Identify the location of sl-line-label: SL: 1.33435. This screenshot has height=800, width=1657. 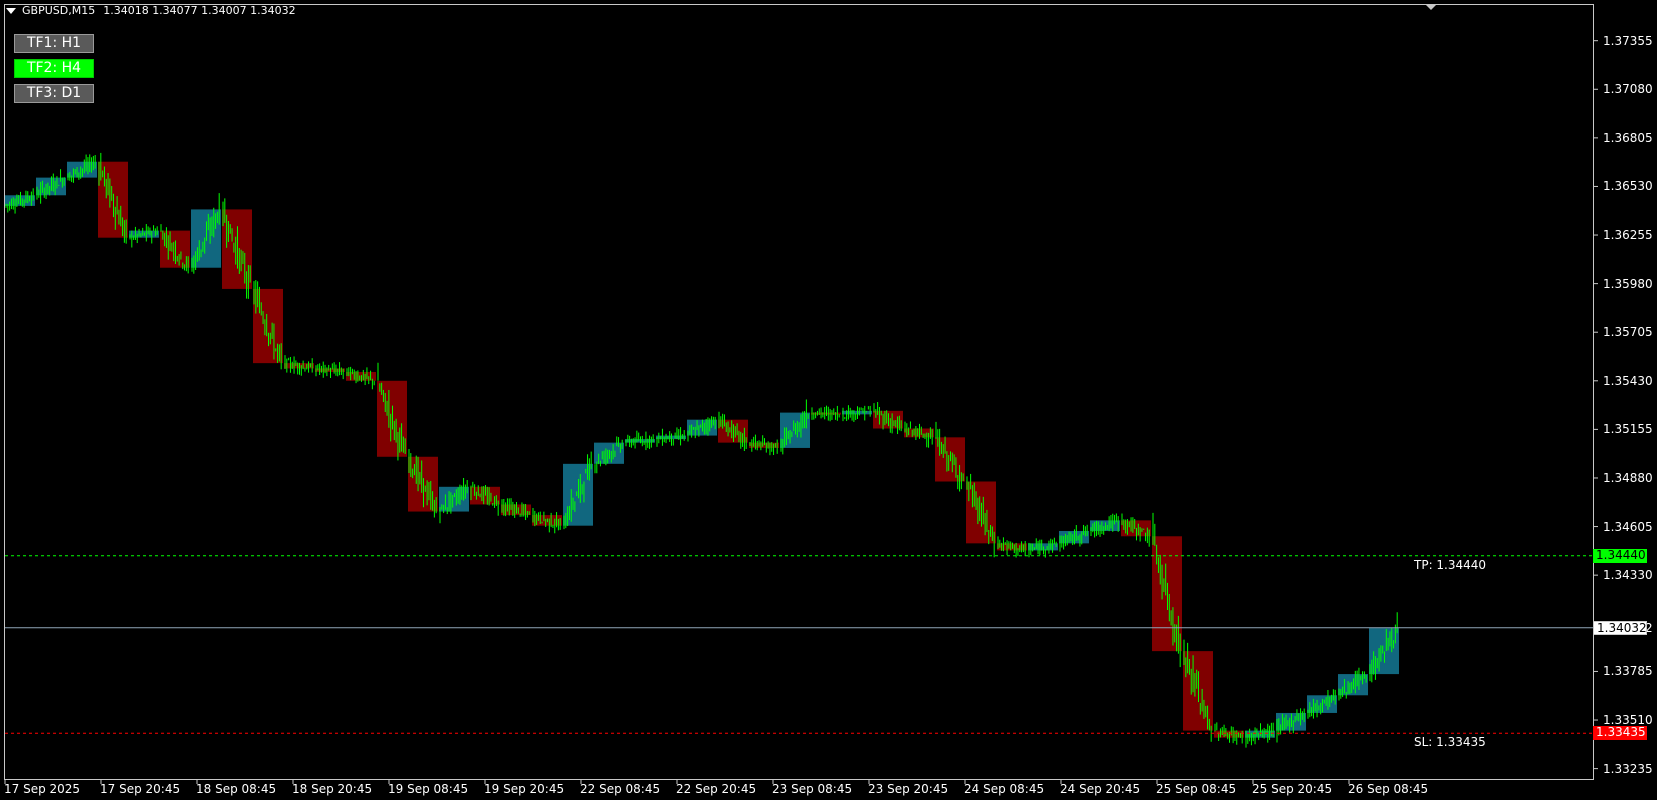
(1450, 742).